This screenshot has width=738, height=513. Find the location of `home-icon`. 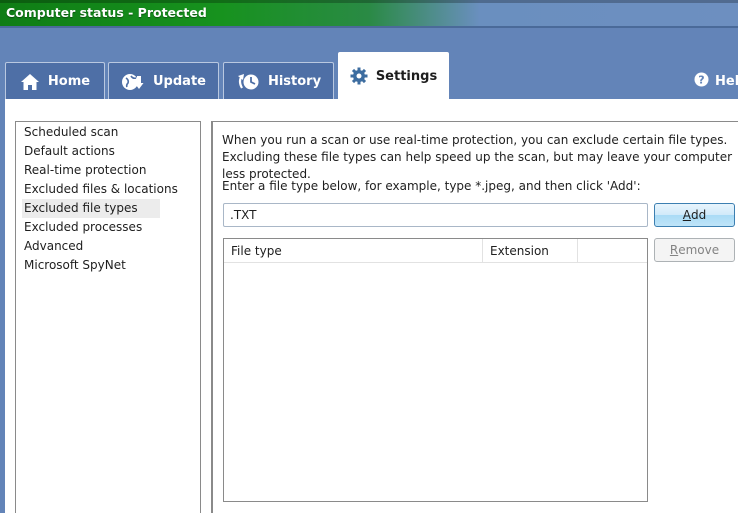

home-icon is located at coordinates (30, 82).